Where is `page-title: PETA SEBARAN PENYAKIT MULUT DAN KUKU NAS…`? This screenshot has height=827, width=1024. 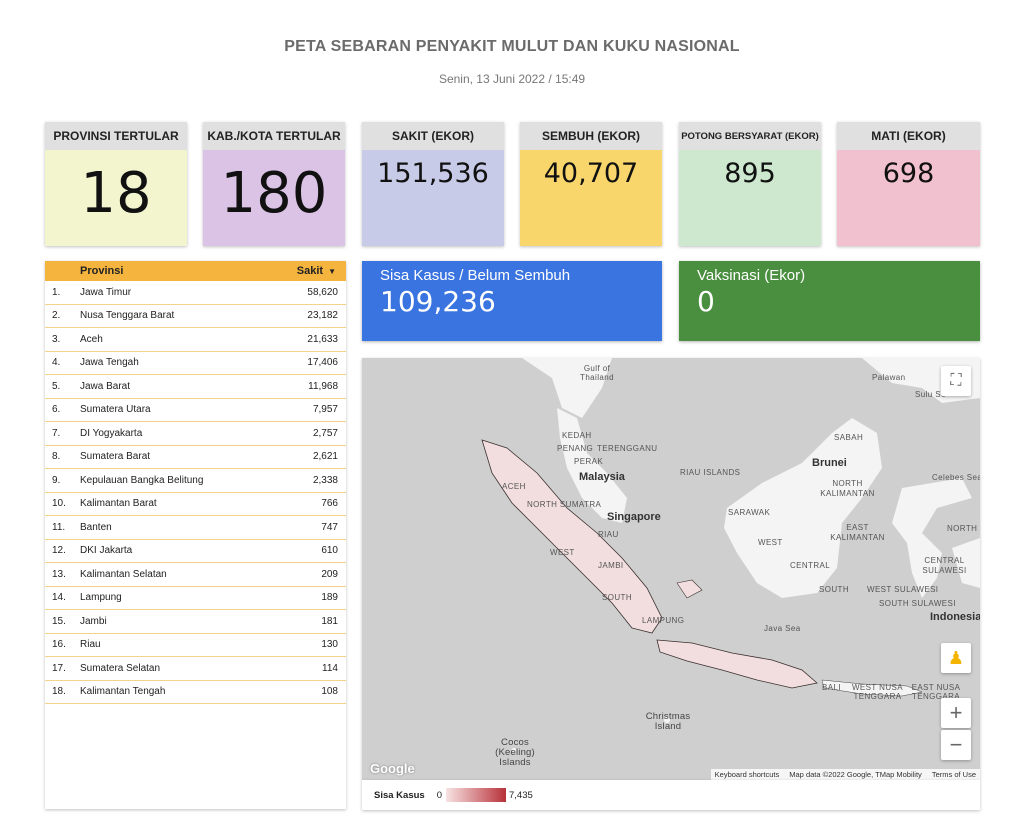 page-title: PETA SEBARAN PENYAKIT MULUT DAN KUKU NAS… is located at coordinates (512, 46).